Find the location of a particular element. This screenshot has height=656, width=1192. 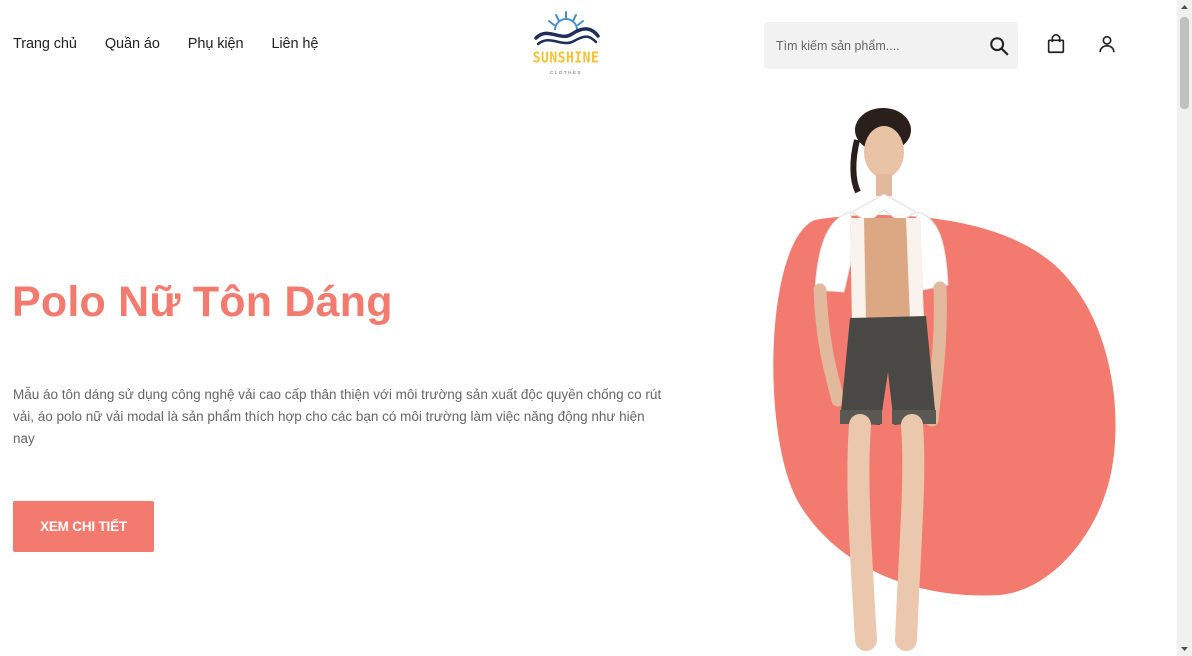

search-input is located at coordinates (871, 45).